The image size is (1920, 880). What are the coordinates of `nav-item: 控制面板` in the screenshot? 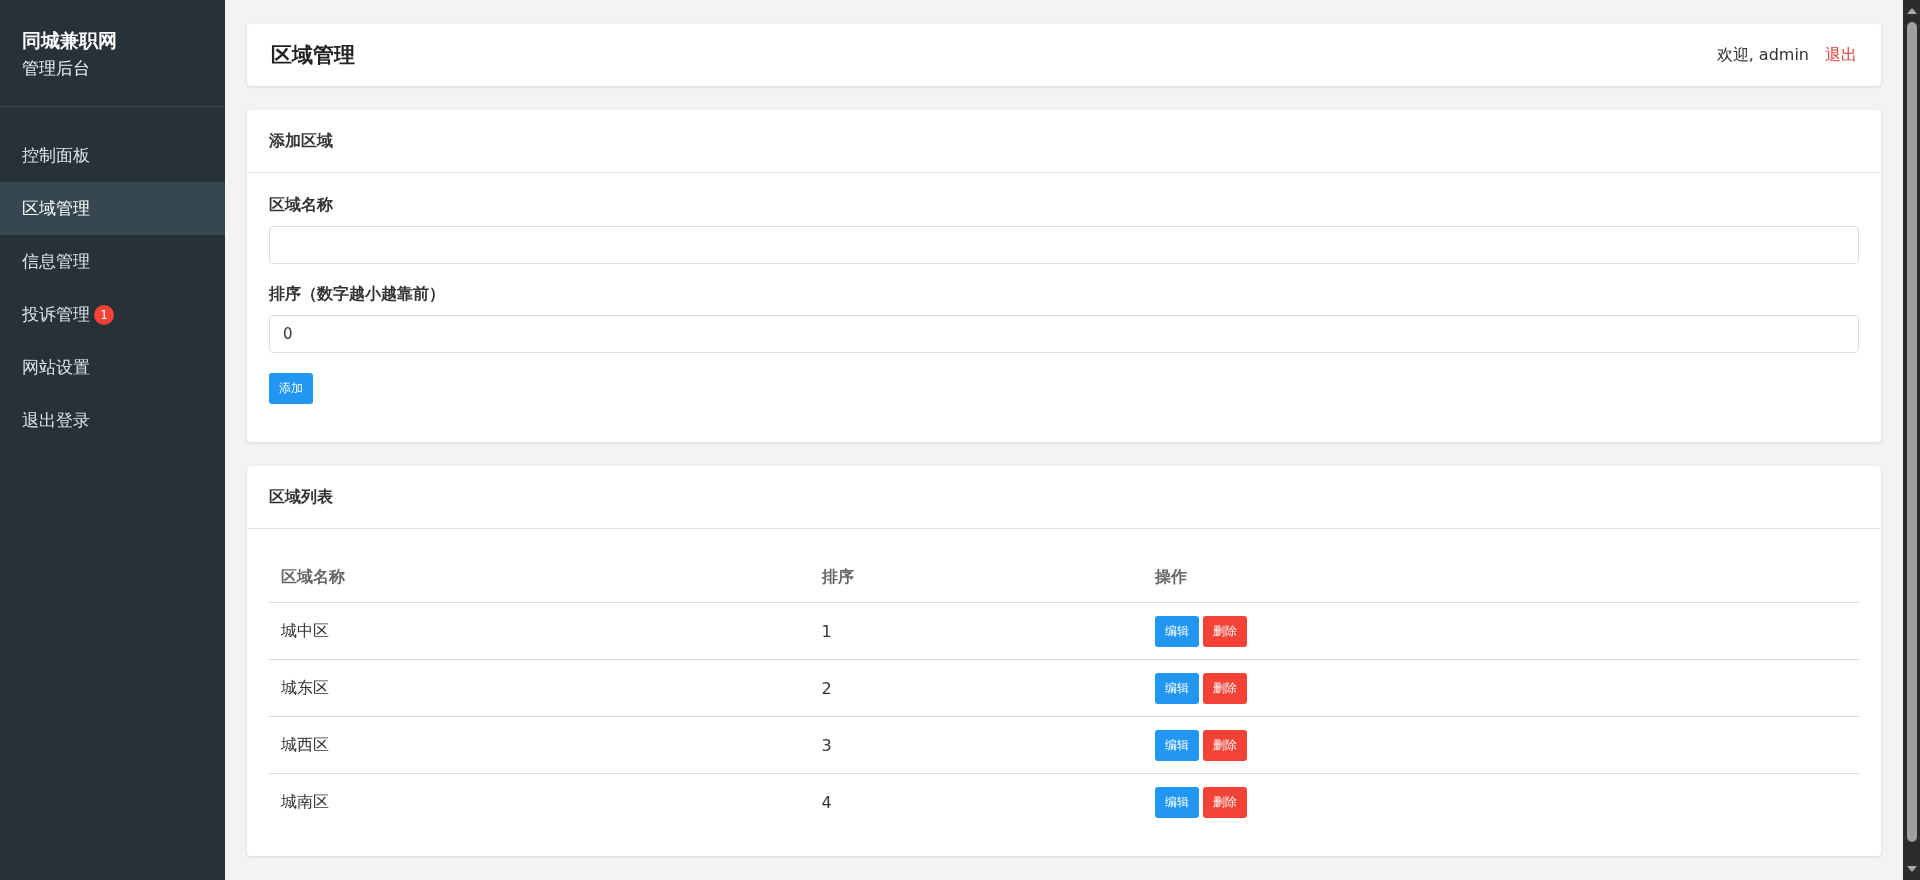 It's located at (112, 155).